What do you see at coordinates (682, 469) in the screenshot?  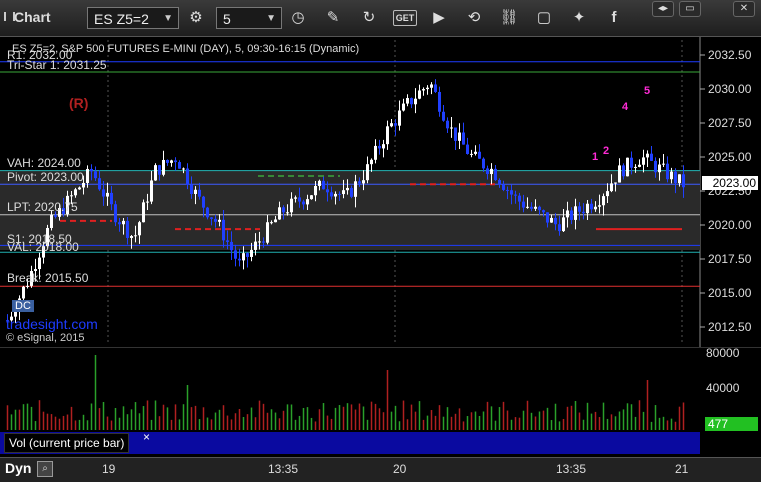 I see `time-label-21: 21` at bounding box center [682, 469].